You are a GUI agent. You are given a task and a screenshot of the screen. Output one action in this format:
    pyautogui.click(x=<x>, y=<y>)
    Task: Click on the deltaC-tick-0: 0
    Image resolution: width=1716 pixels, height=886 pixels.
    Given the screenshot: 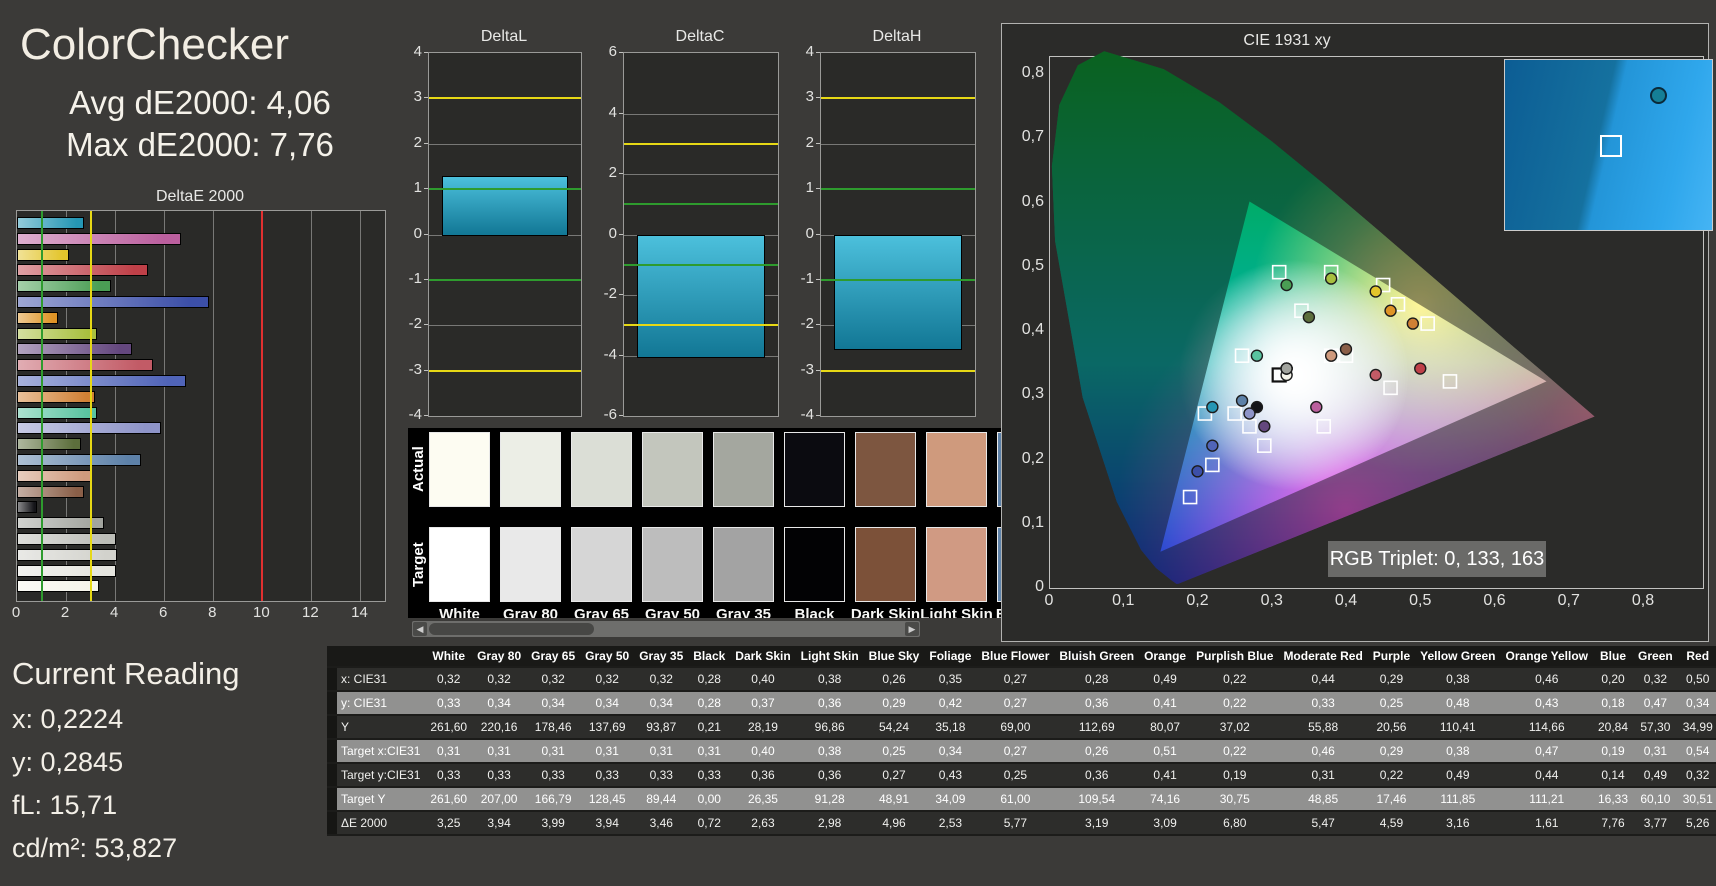 What is the action you would take?
    pyautogui.click(x=612, y=233)
    